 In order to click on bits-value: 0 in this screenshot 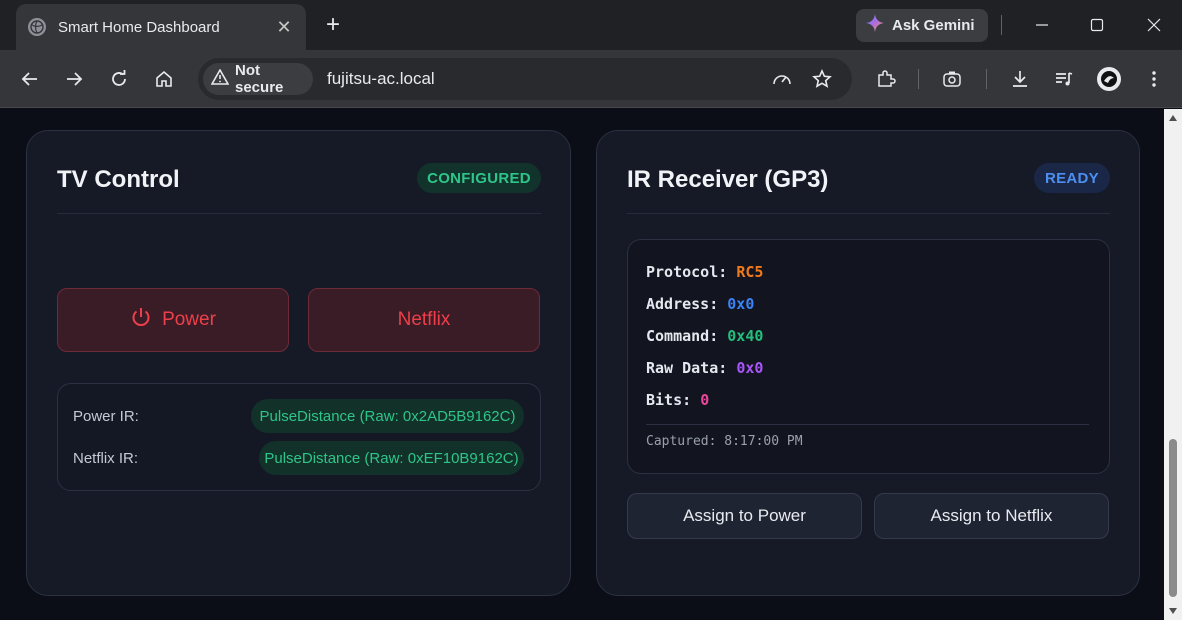, I will do `click(705, 400)`.